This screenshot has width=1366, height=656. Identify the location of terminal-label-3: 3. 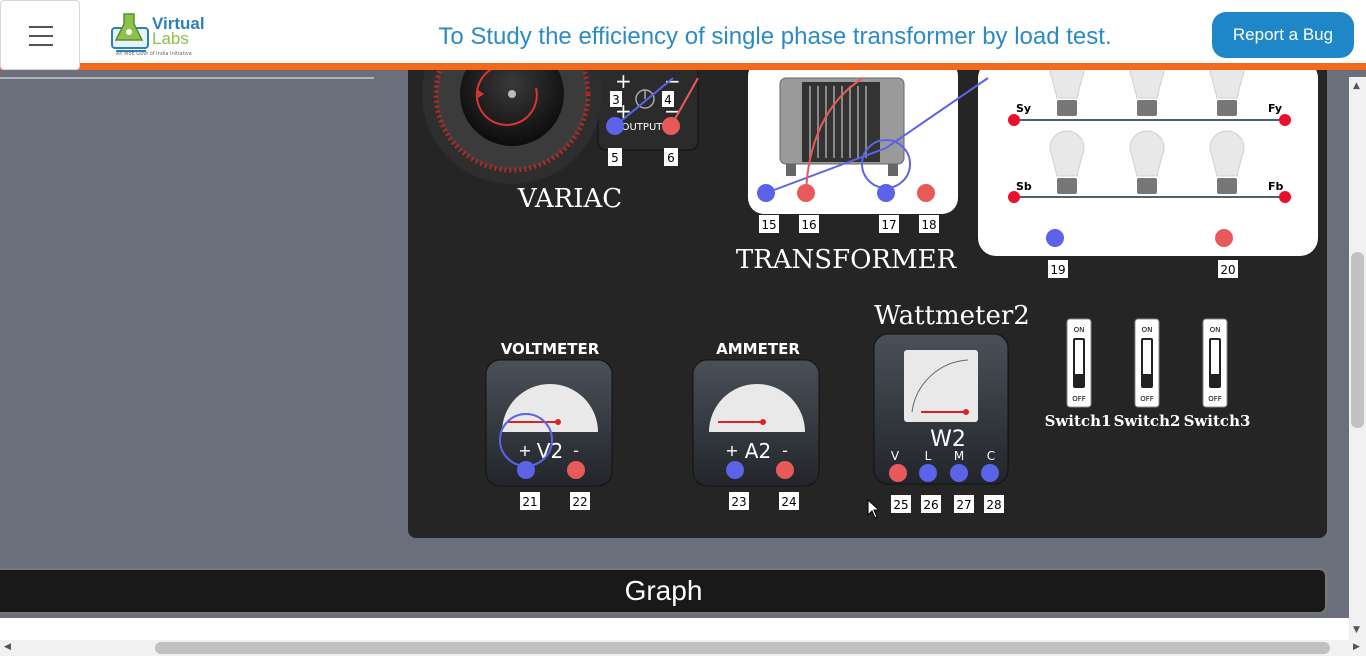
(616, 100).